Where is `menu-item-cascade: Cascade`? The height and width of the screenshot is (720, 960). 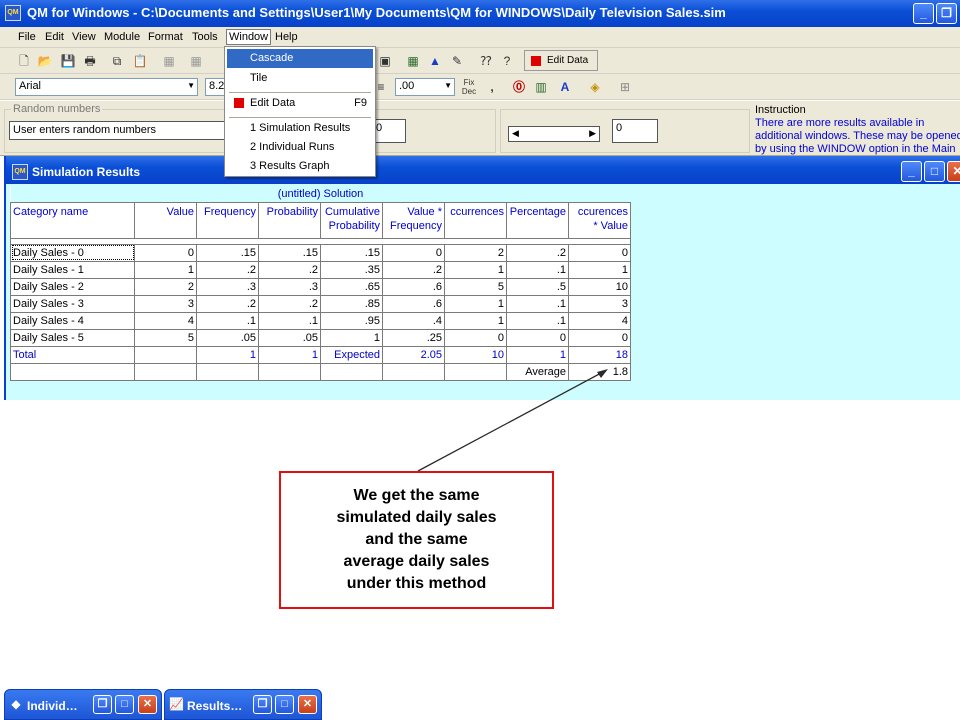 menu-item-cascade: Cascade is located at coordinates (300, 58).